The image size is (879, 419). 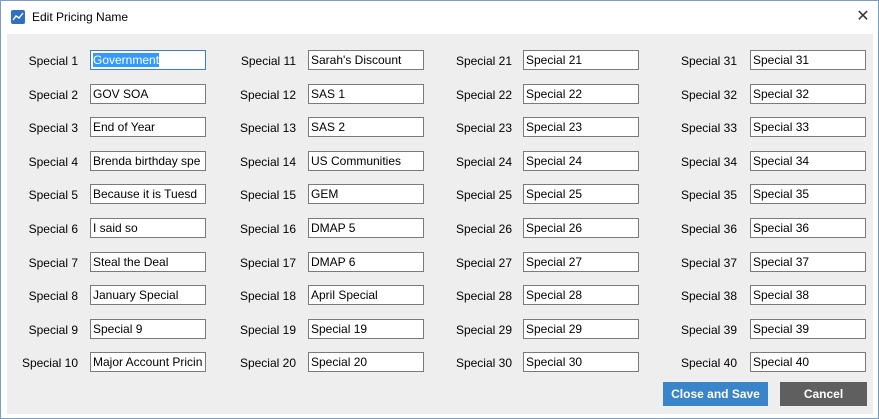 I want to click on special-33-value: Special 33, so click(x=781, y=127).